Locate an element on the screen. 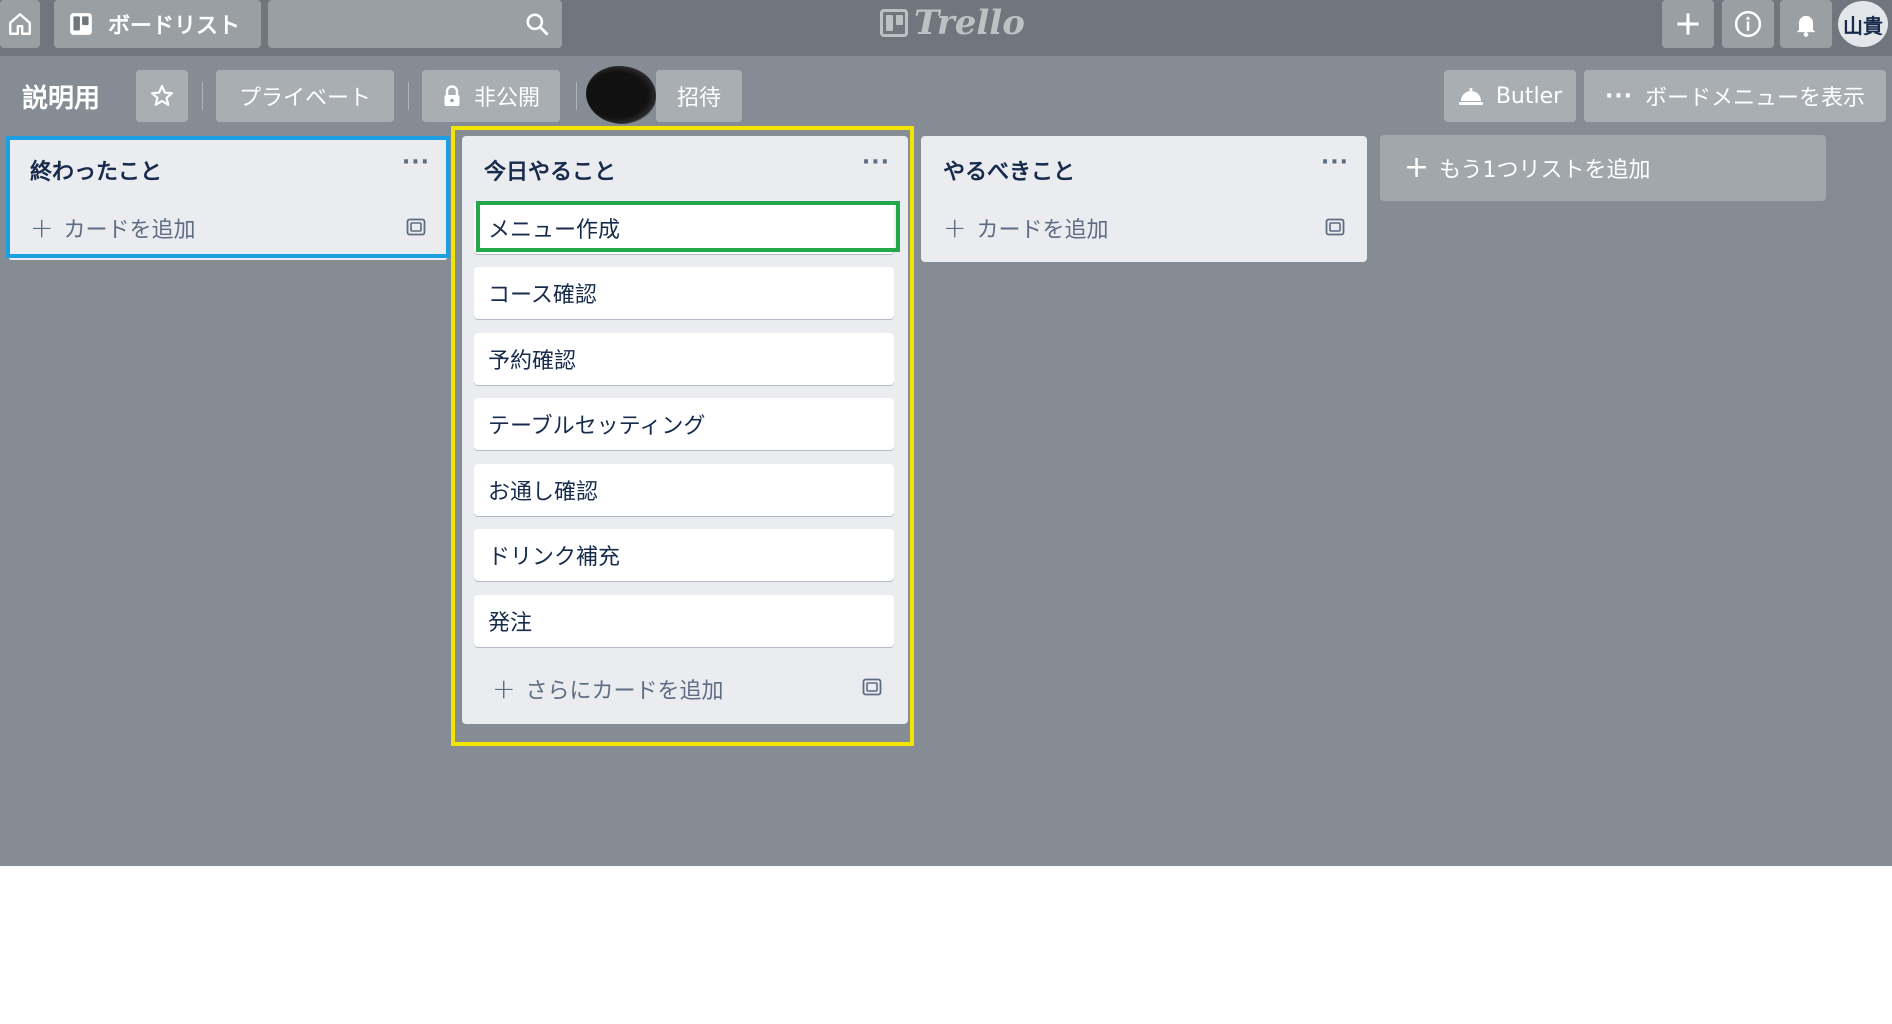  home-button is located at coordinates (20, 24).